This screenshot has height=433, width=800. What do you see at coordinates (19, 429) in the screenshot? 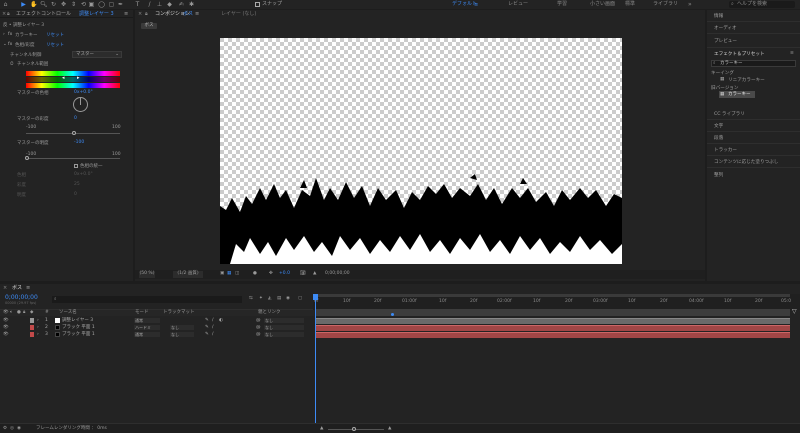
I see `modes-icon: ◉` at bounding box center [19, 429].